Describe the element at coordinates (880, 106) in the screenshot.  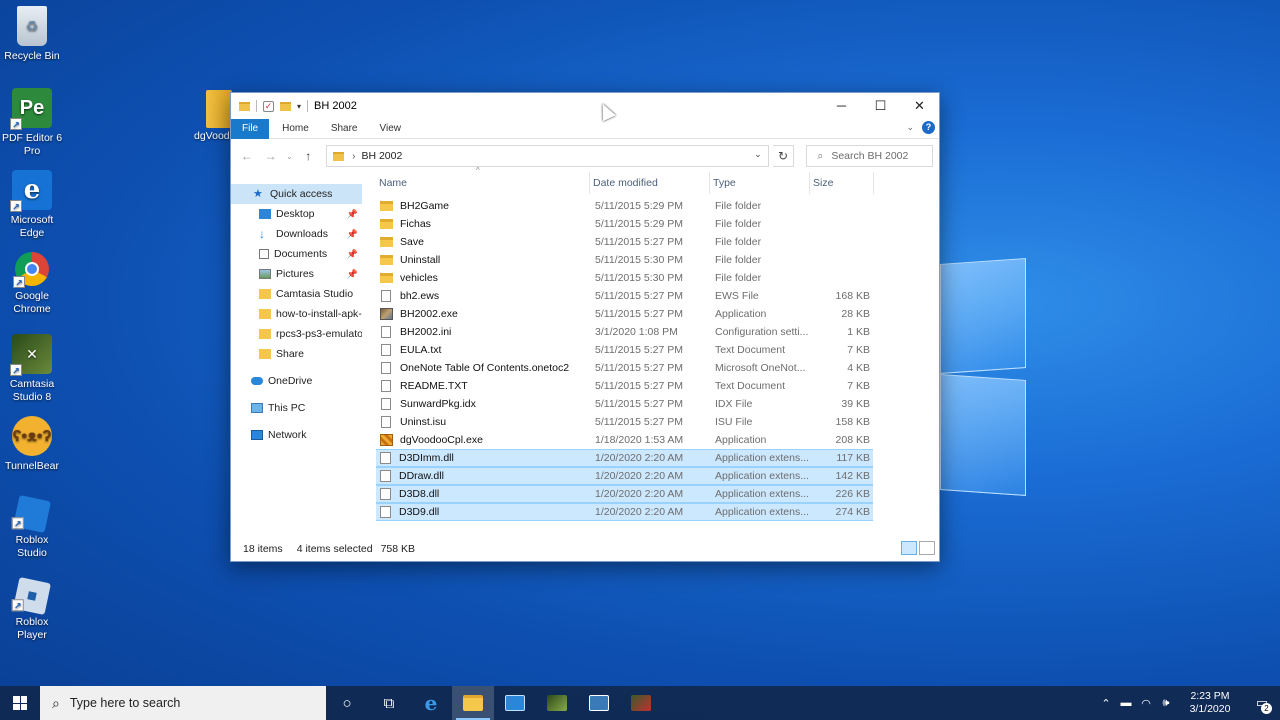
I see `maximize-button: ☐` at that location.